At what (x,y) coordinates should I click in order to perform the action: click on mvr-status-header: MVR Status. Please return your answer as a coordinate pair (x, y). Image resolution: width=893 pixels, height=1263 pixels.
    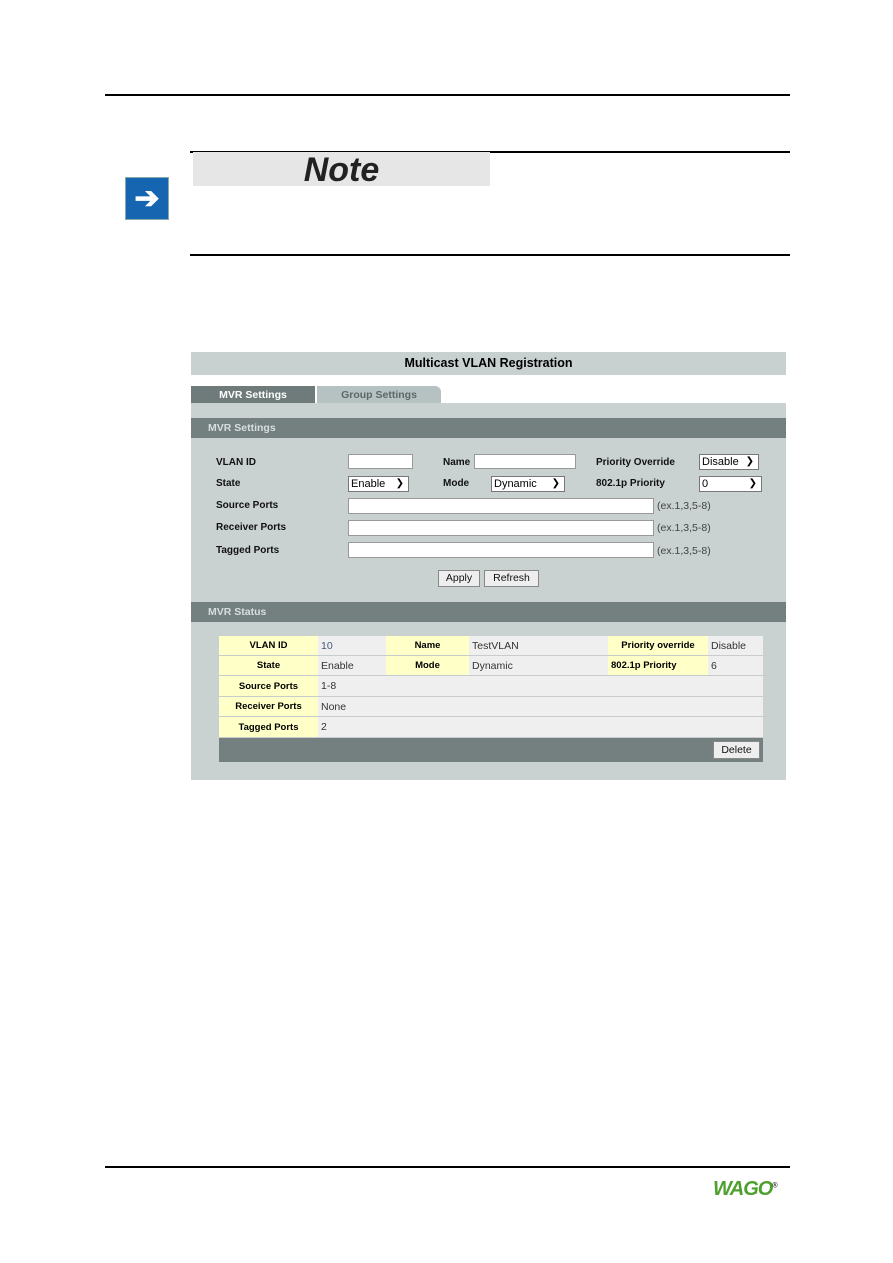
    Looking at the image, I should click on (488, 612).